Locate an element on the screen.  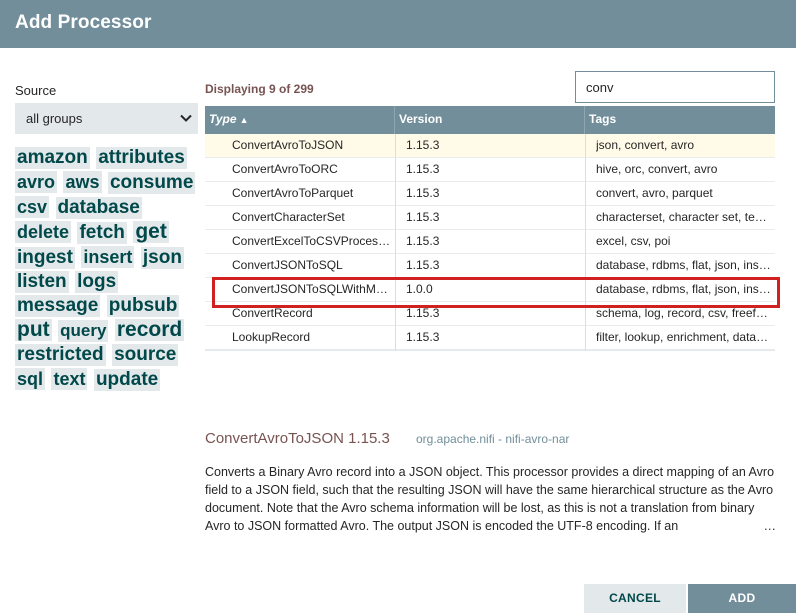
column-header-tags: Tags is located at coordinates (602, 120).